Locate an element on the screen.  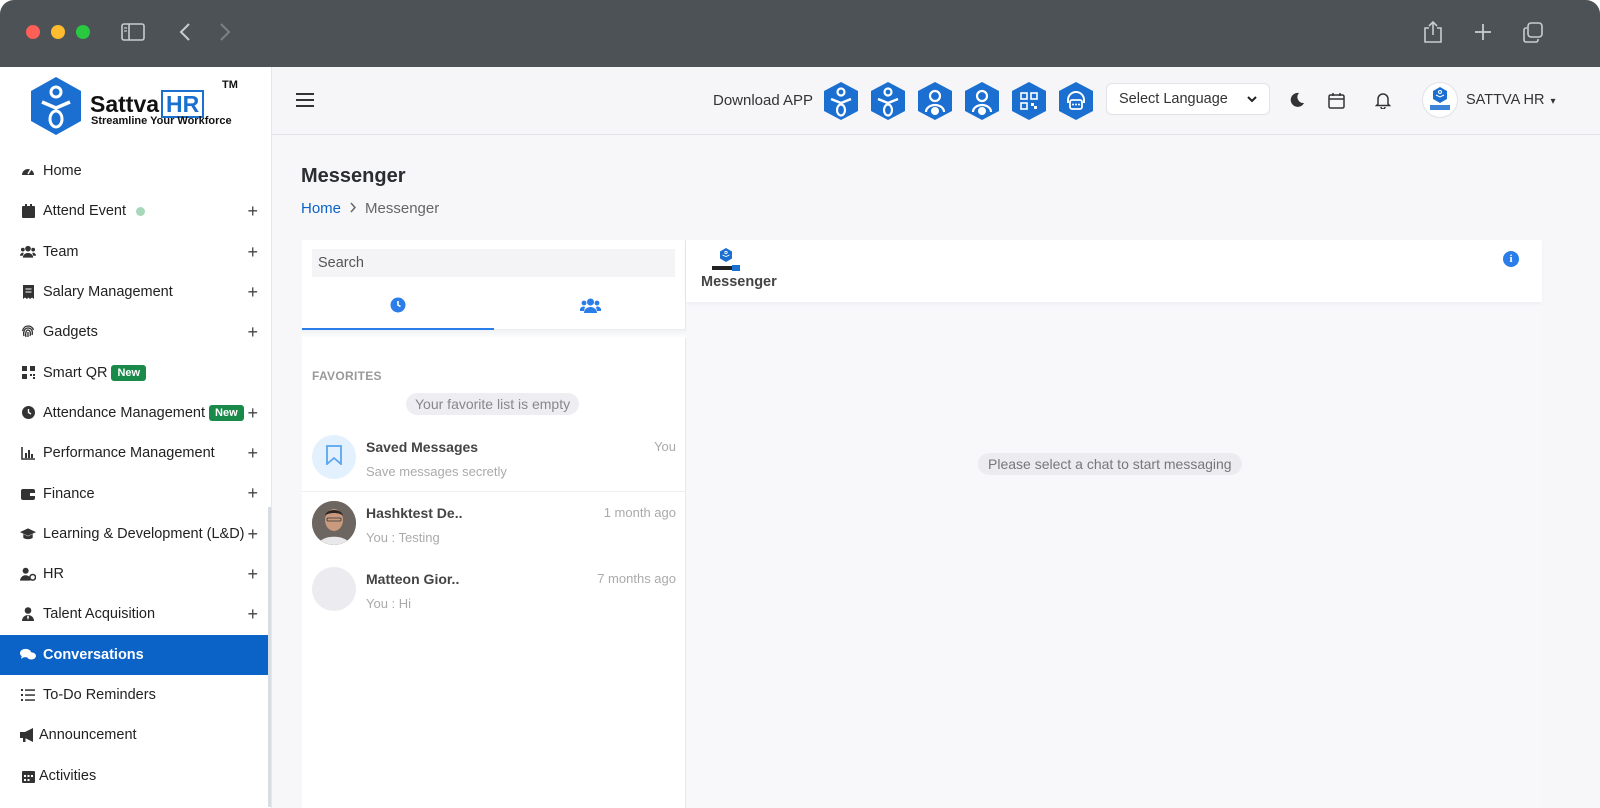
sidebar-item-attendance-management: Attendance Management New + is located at coordinates (135, 413).